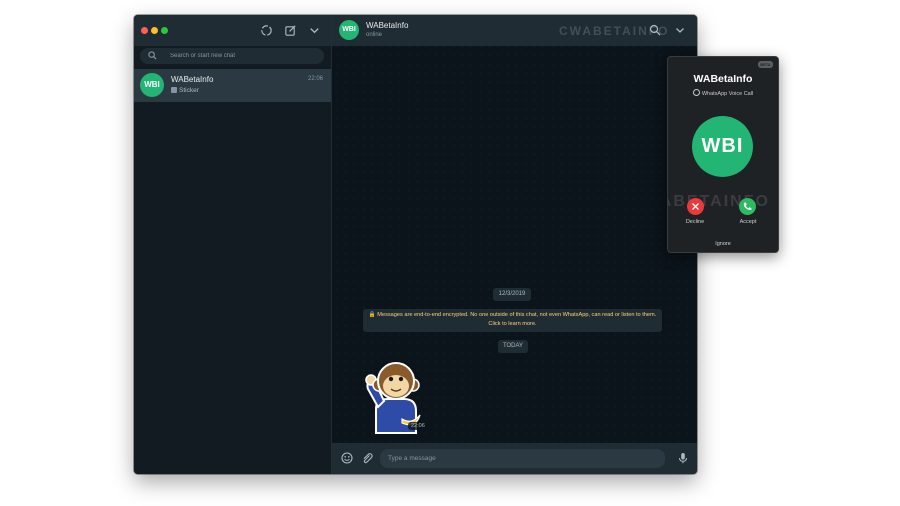  I want to click on caller-name: WABetaInfo, so click(723, 79).